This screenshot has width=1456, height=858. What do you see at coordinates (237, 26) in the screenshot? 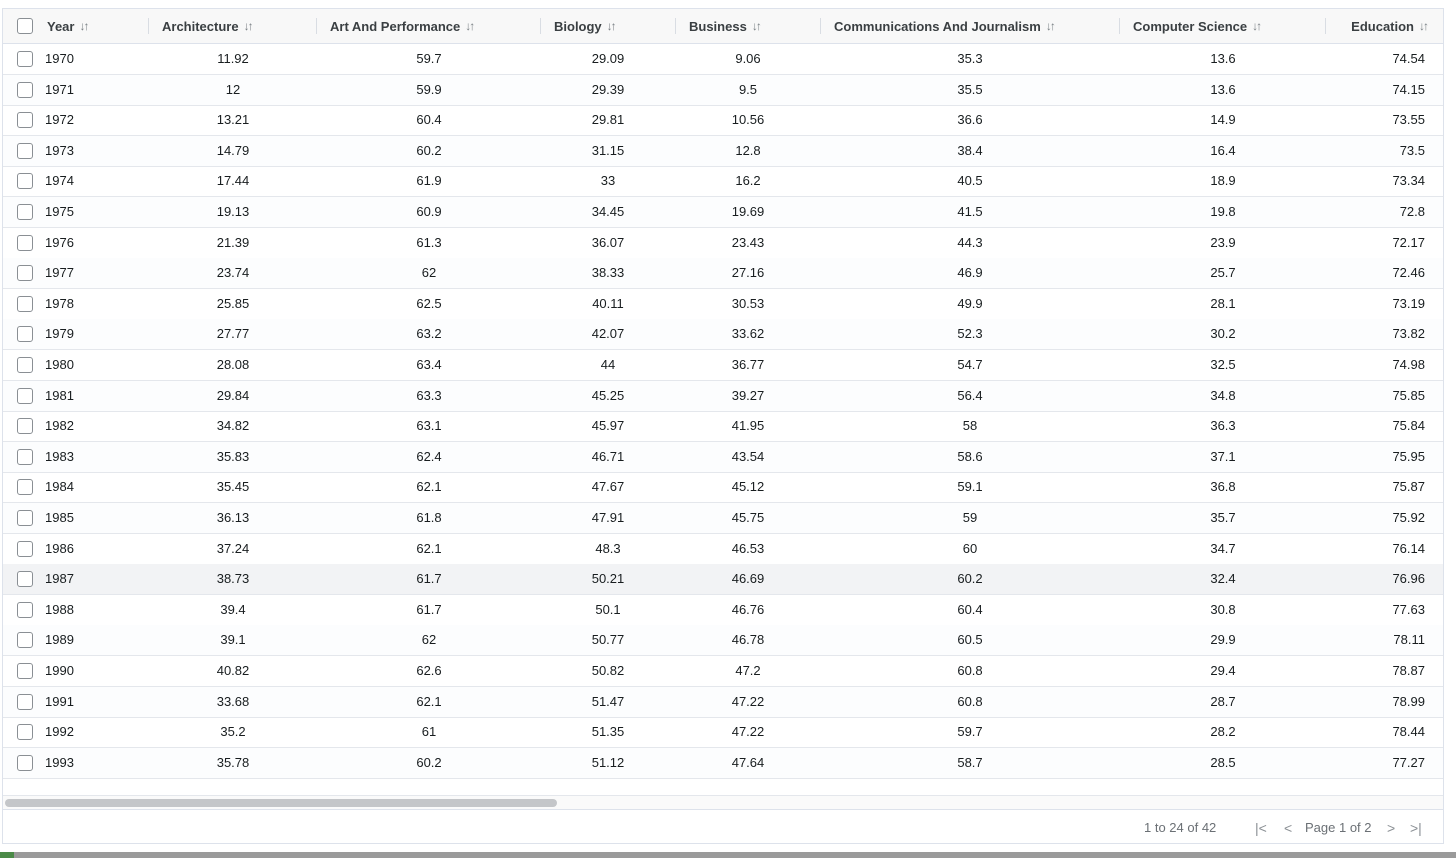
I see `column-header-architecture: Architecture ↓↑` at bounding box center [237, 26].